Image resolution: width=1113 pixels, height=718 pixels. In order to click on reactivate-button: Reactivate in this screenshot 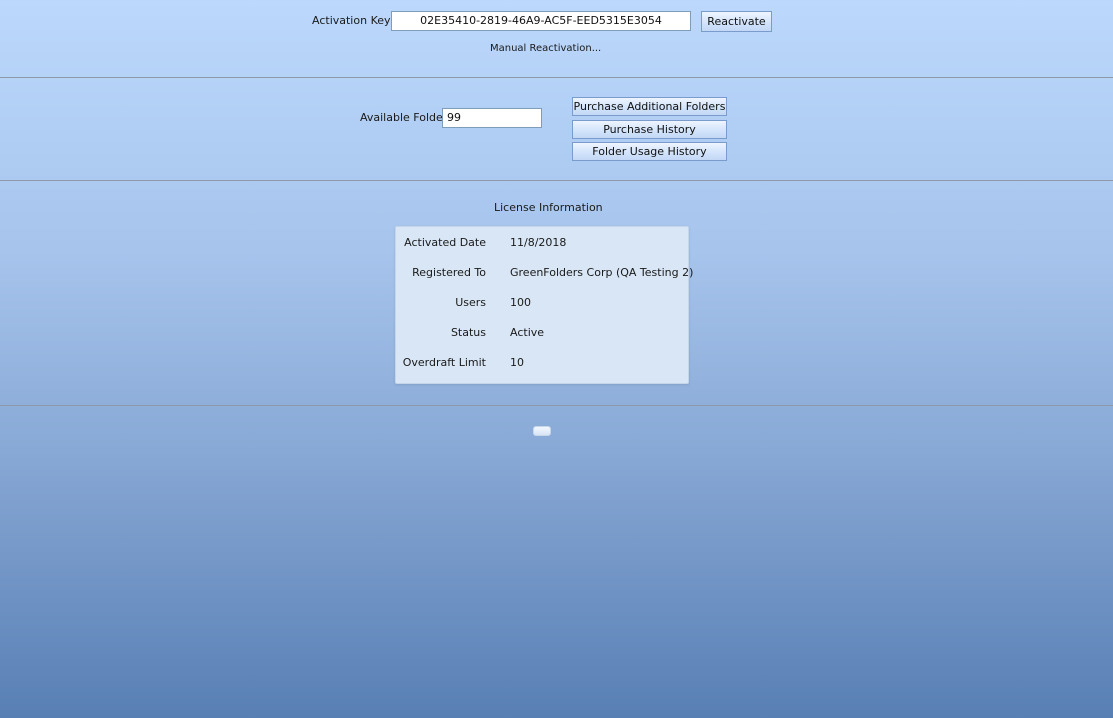, I will do `click(736, 21)`.